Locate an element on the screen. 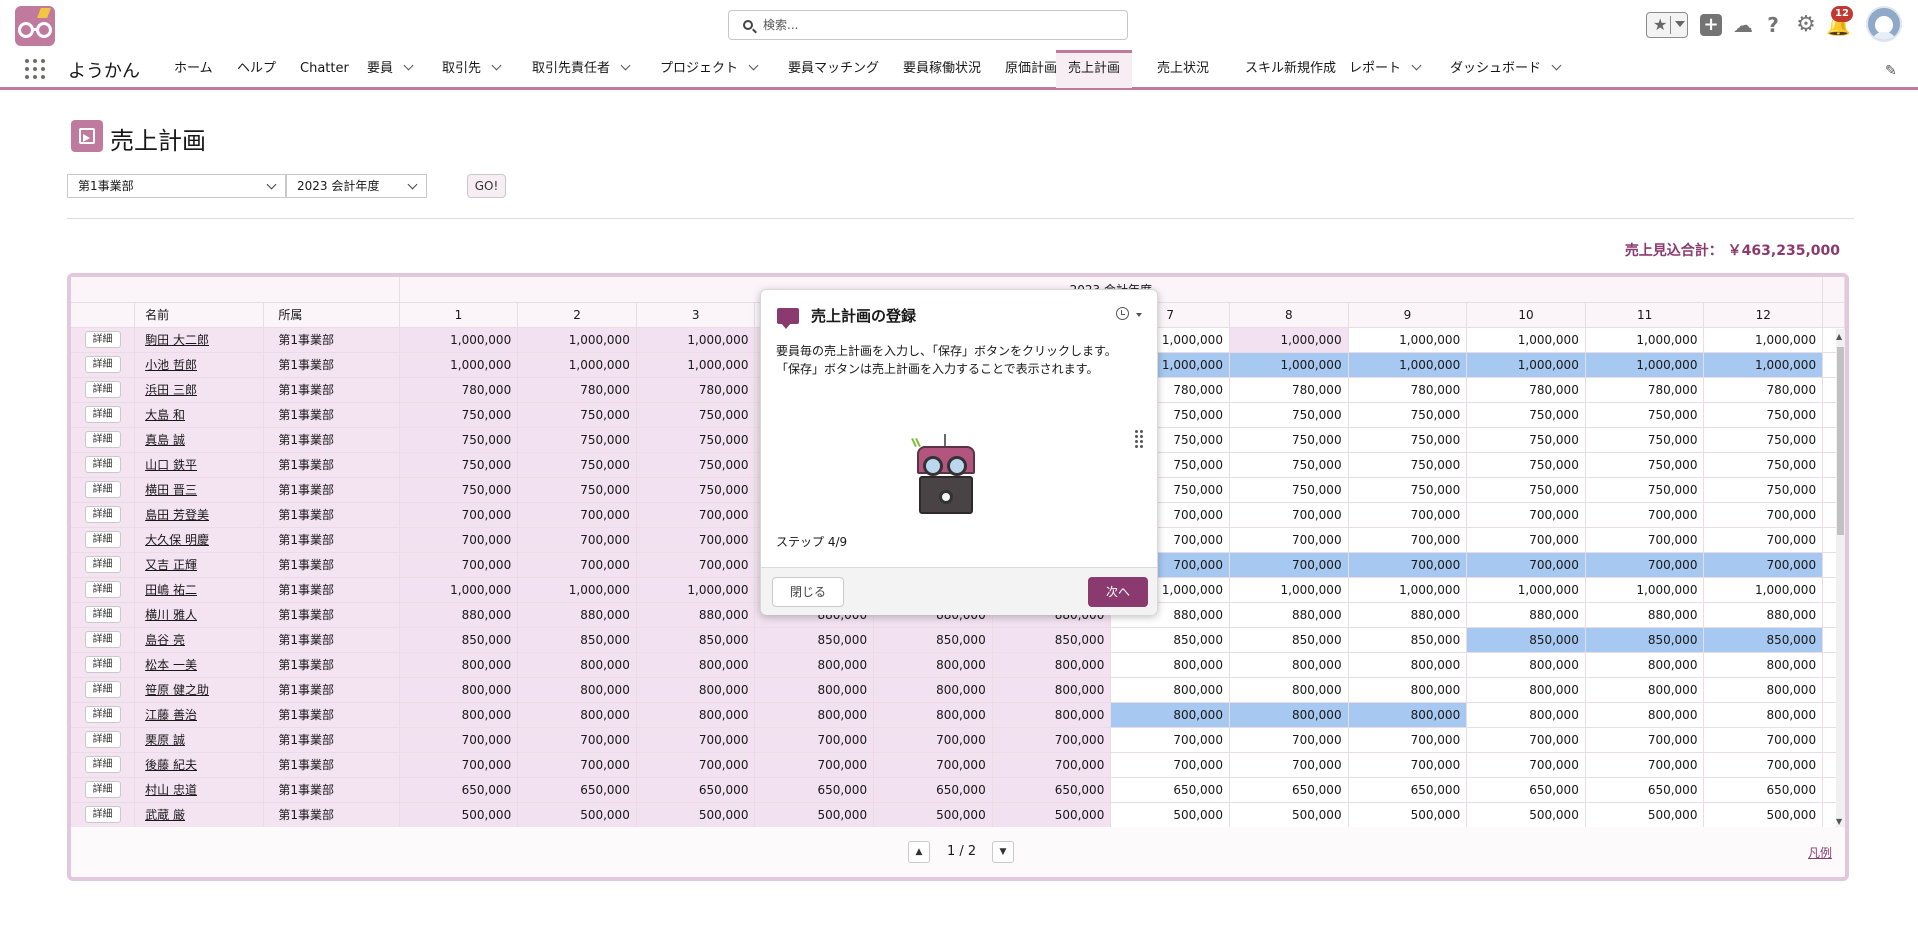  nav-item-1: ヘルプ is located at coordinates (256, 69).